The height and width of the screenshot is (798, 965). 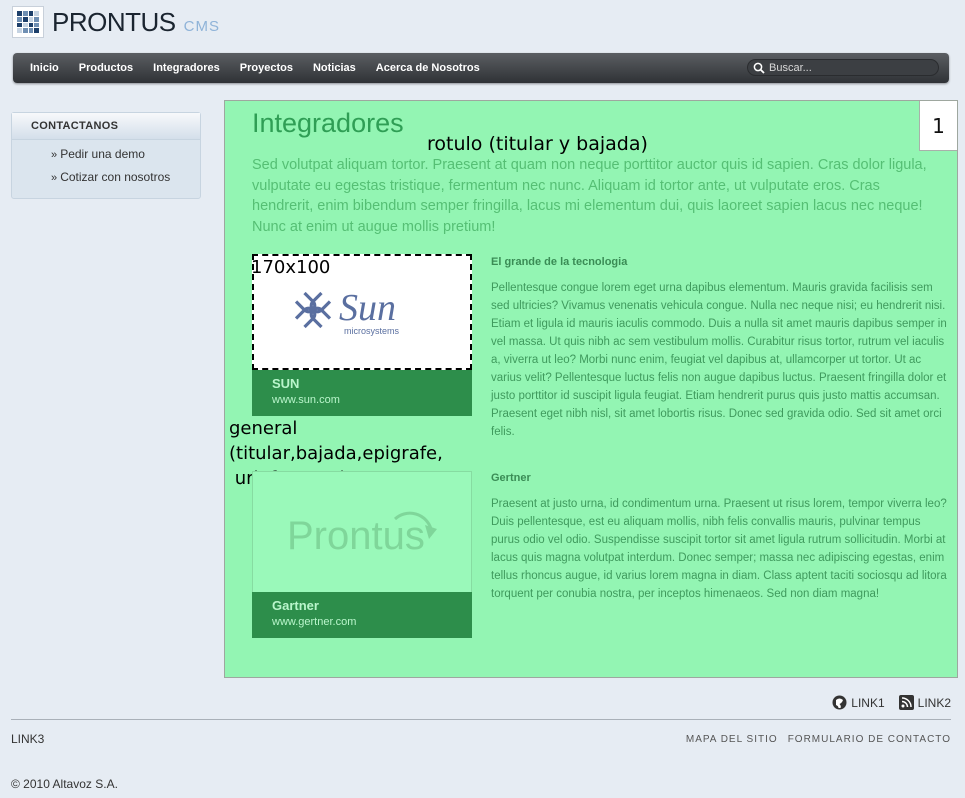 What do you see at coordinates (732, 739) in the screenshot?
I see `sitemap-link: MAPA DEL SITIO` at bounding box center [732, 739].